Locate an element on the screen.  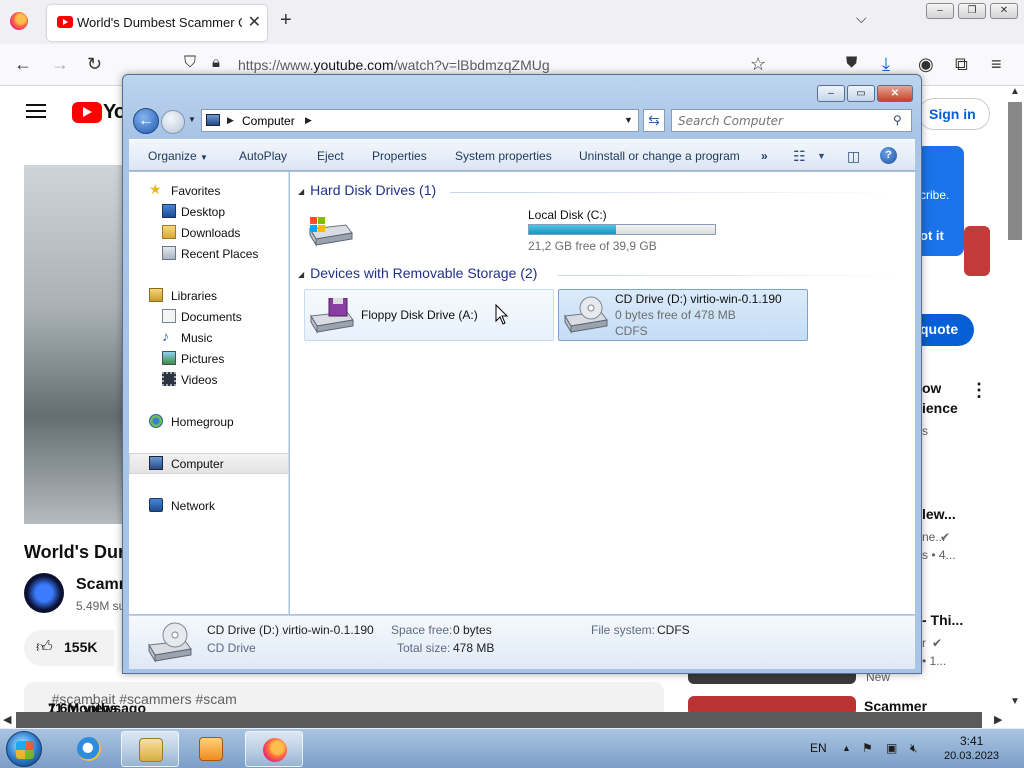
uninstall-program-button: Uninstall or change a program is located at coordinates (659, 156).